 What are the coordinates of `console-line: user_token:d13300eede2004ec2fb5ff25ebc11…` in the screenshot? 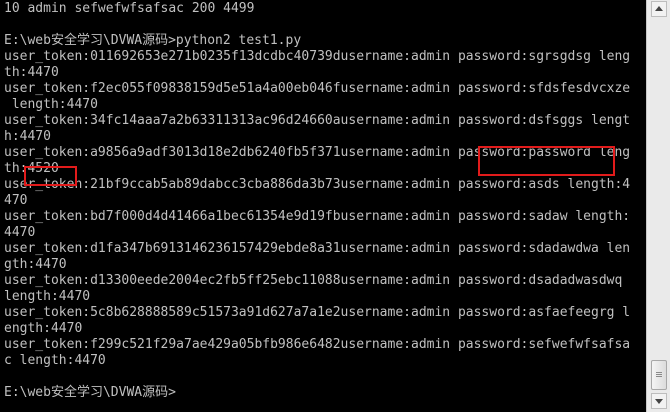 It's located at (313, 280).